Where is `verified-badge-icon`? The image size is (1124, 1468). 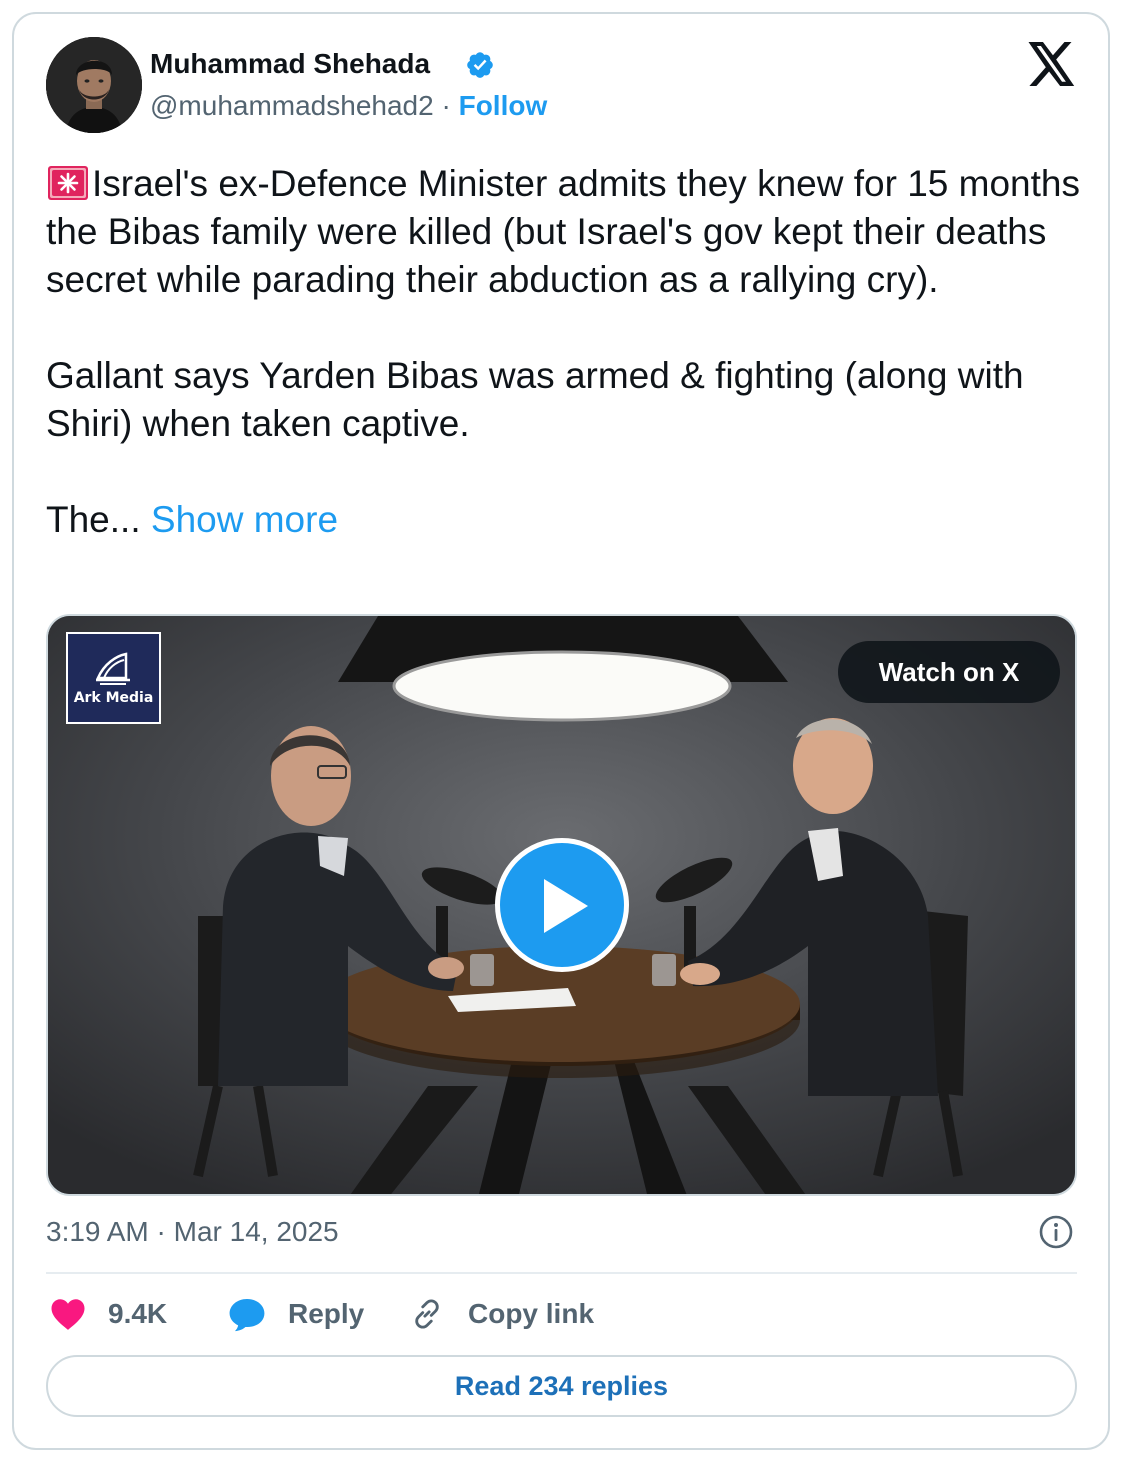
verified-badge-icon is located at coordinates (480, 65).